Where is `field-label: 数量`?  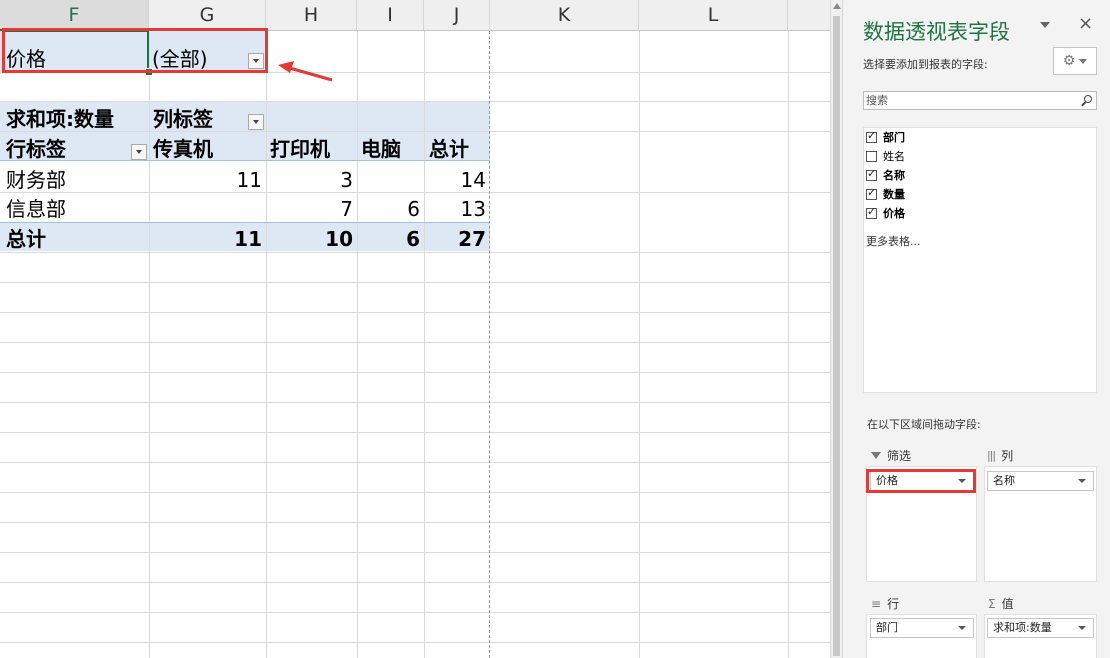
field-label: 数量 is located at coordinates (894, 194).